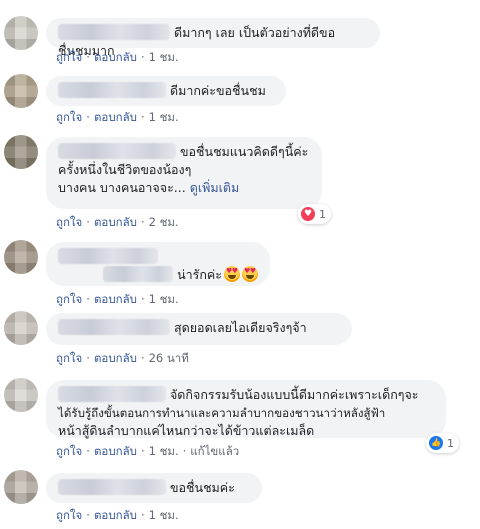  Describe the element at coordinates (148, 451) in the screenshot. I see `comment-actions: ถูกใจ · ตอบกลับ · 1 ชม. · แก้ไขแล้ว` at that location.